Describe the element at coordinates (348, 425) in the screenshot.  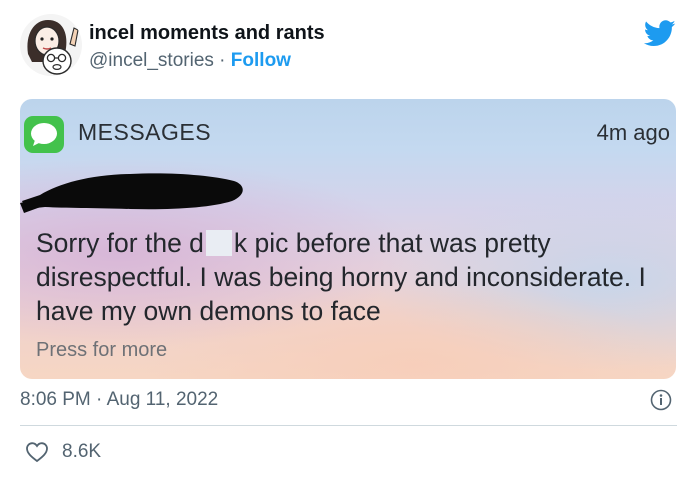
I see `footer-divider` at that location.